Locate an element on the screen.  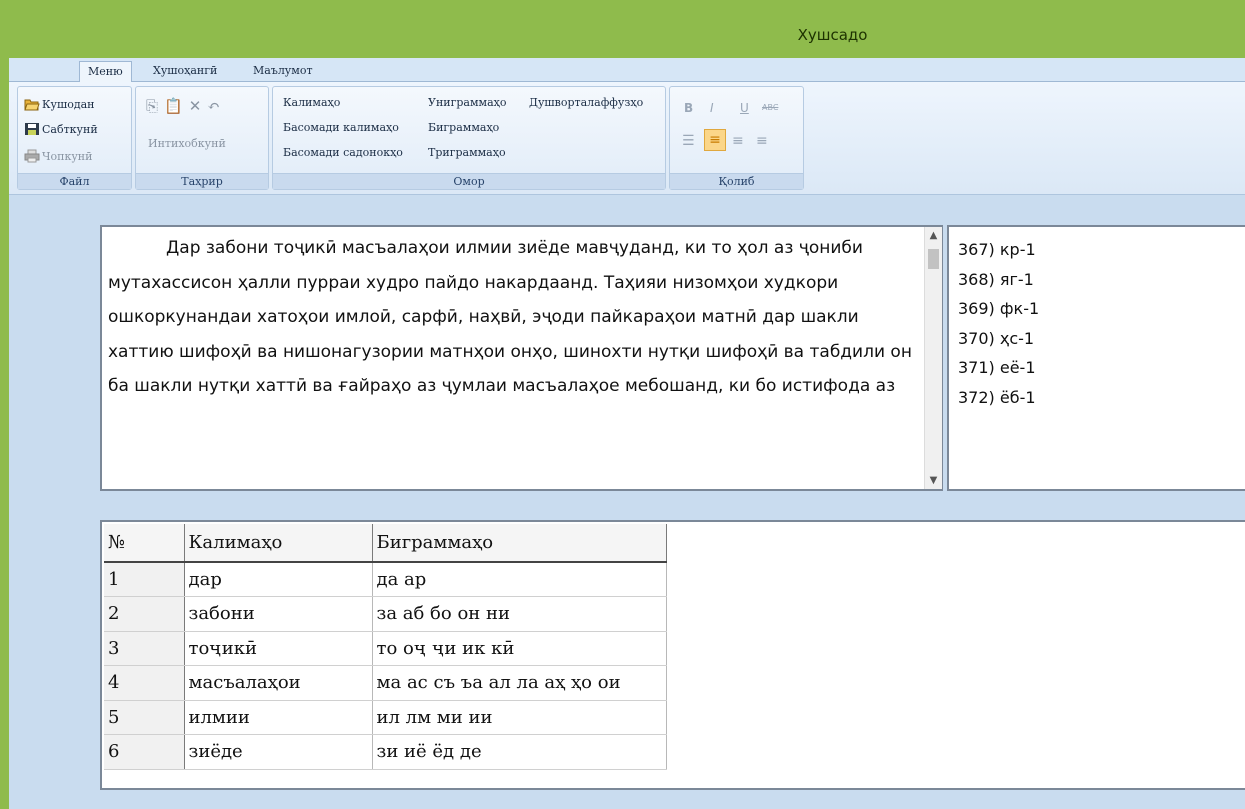
window-title: Хушсадо is located at coordinates (832, 35).